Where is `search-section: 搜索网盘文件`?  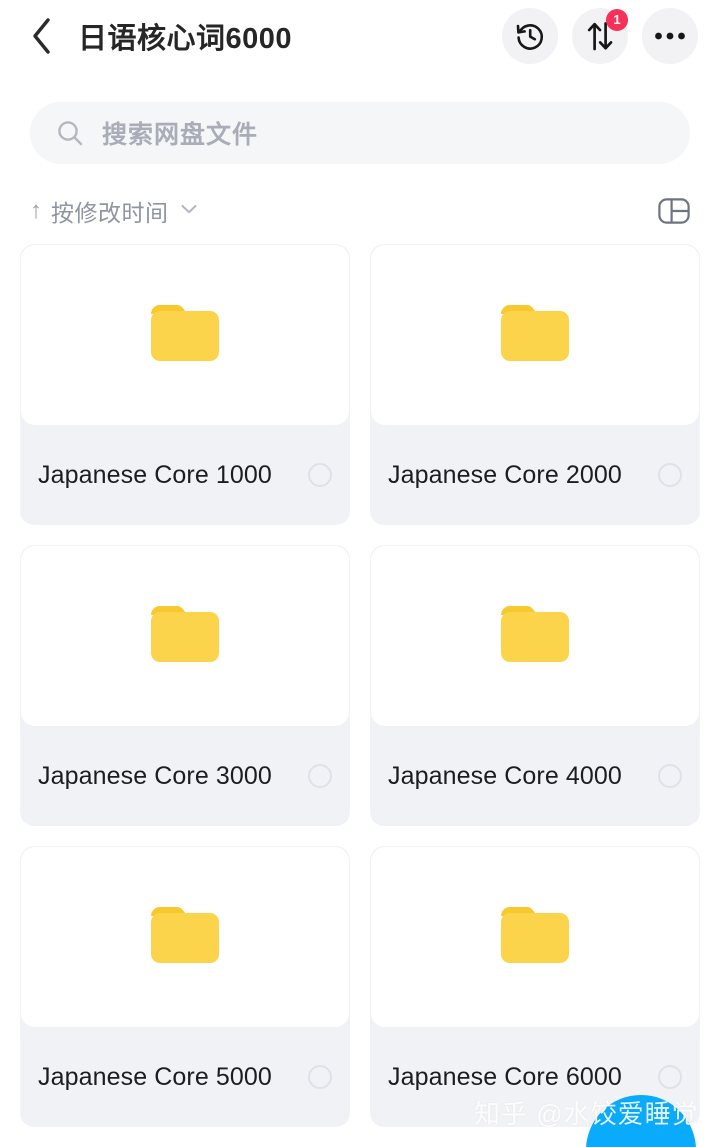 search-section: 搜索网盘文件 is located at coordinates (360, 118).